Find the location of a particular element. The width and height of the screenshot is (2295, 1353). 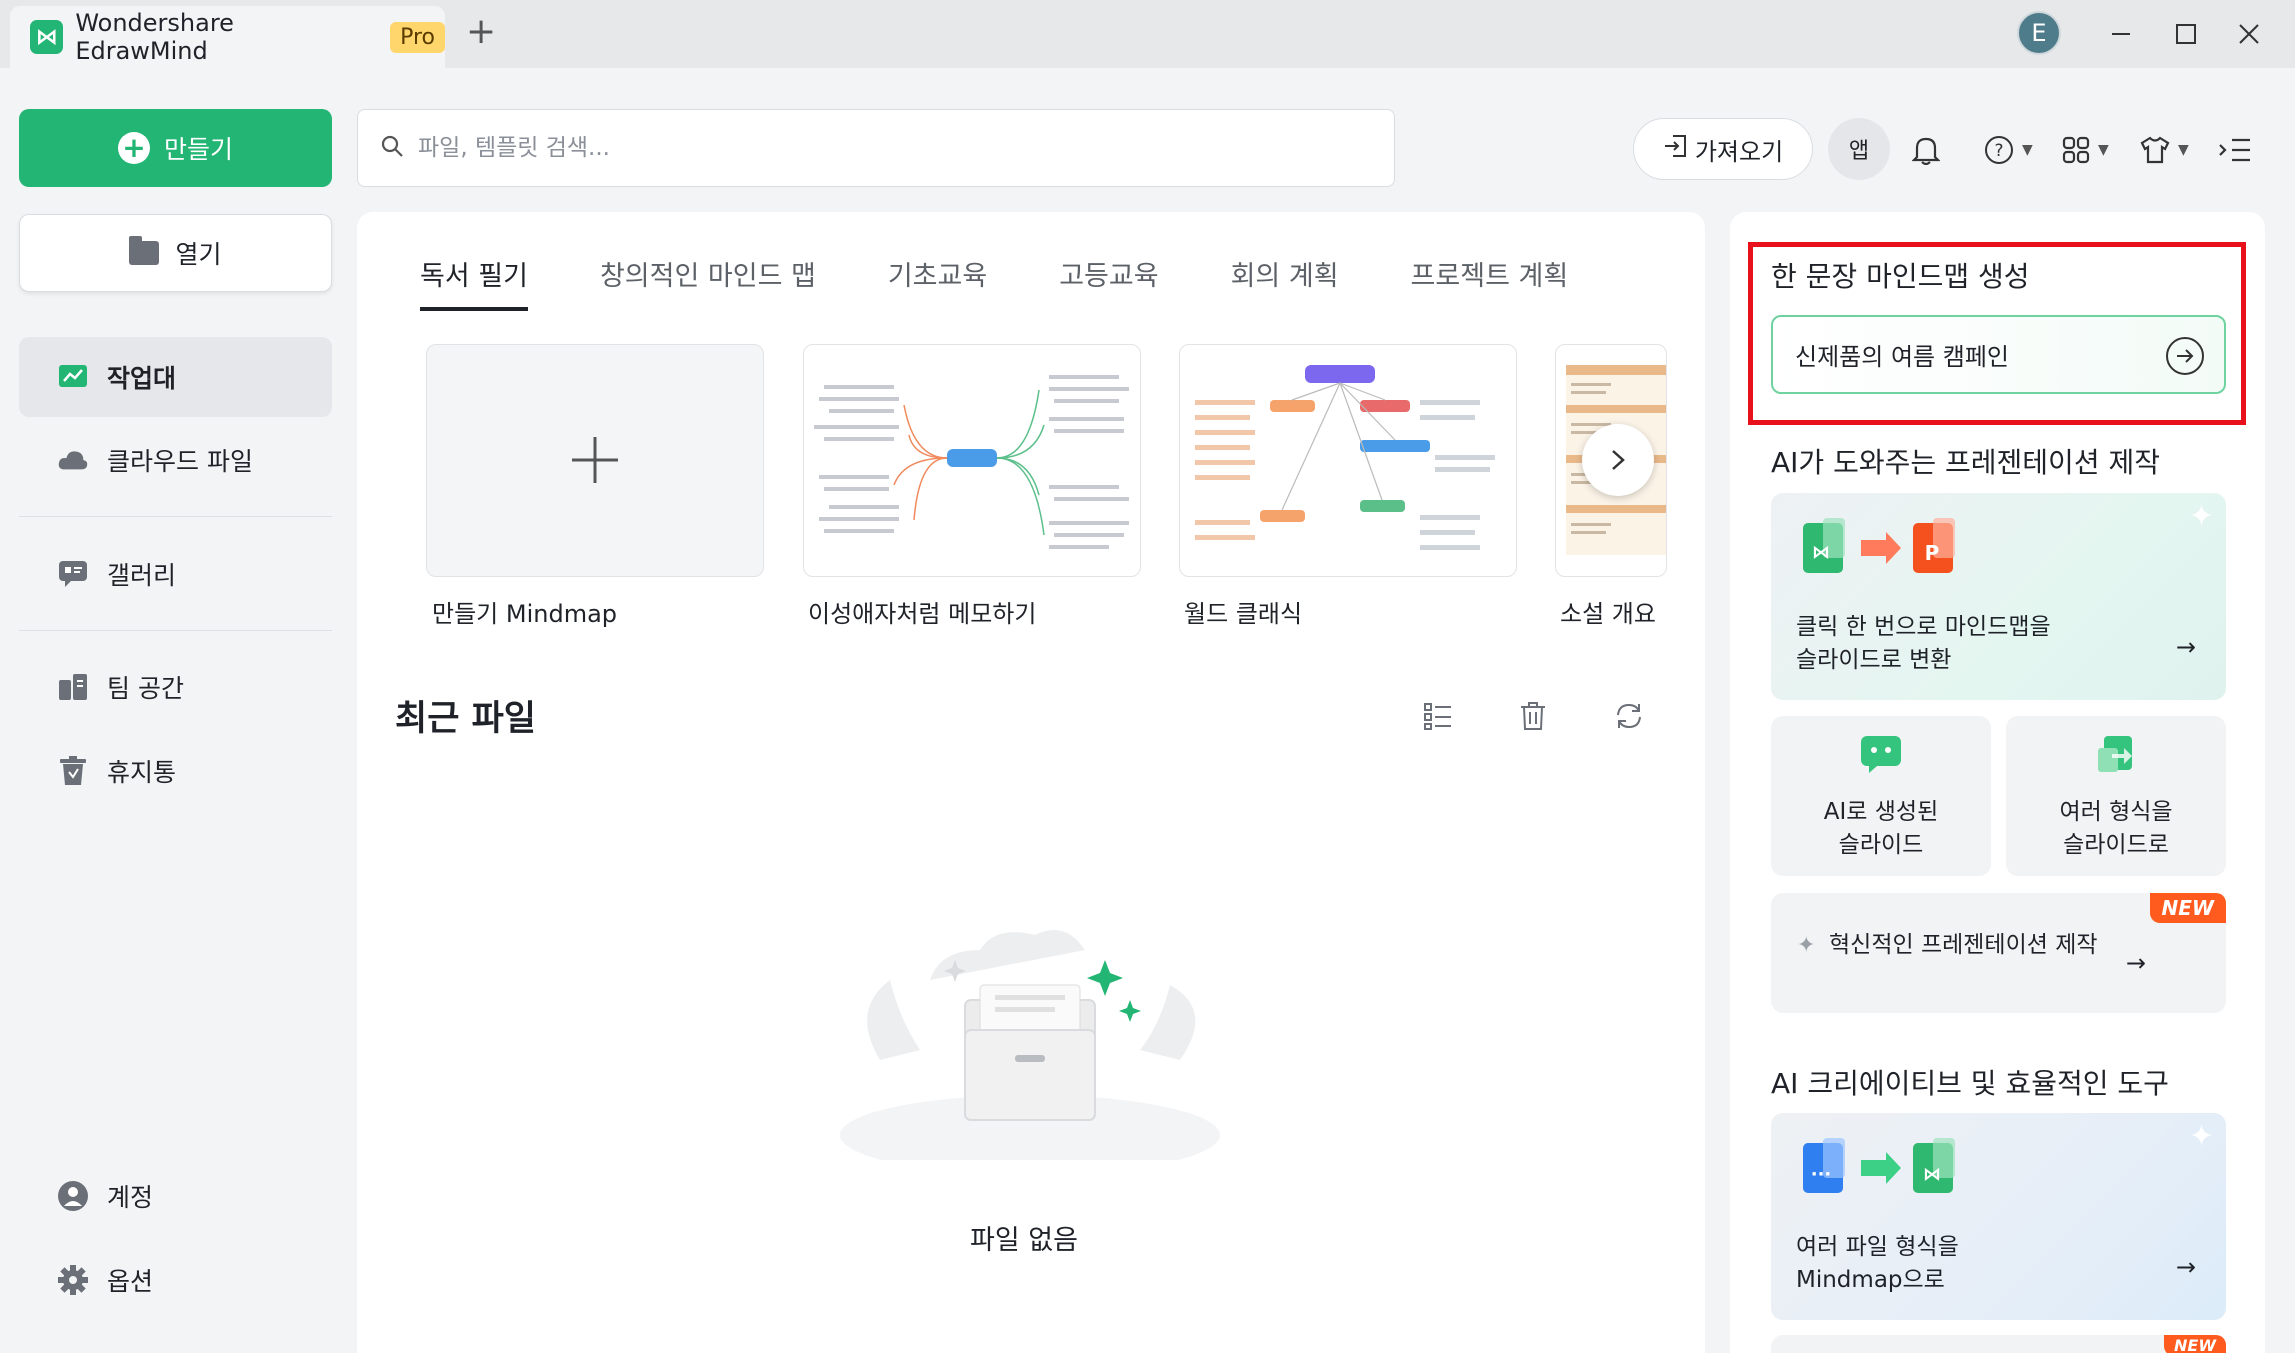

sidebar-item-team-space: 팀 공간 is located at coordinates (175, 687).